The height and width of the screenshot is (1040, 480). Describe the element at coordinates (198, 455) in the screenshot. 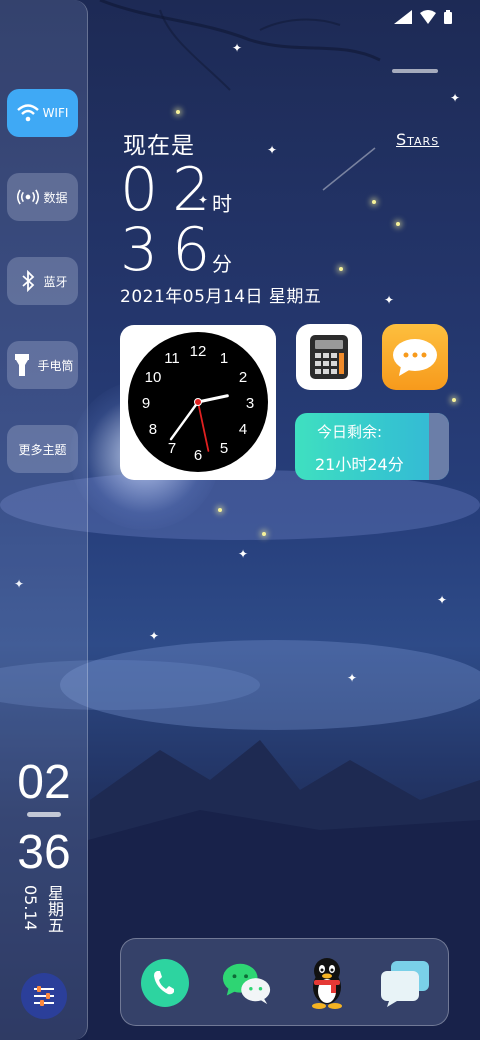

I see `clock-number: 6` at that location.